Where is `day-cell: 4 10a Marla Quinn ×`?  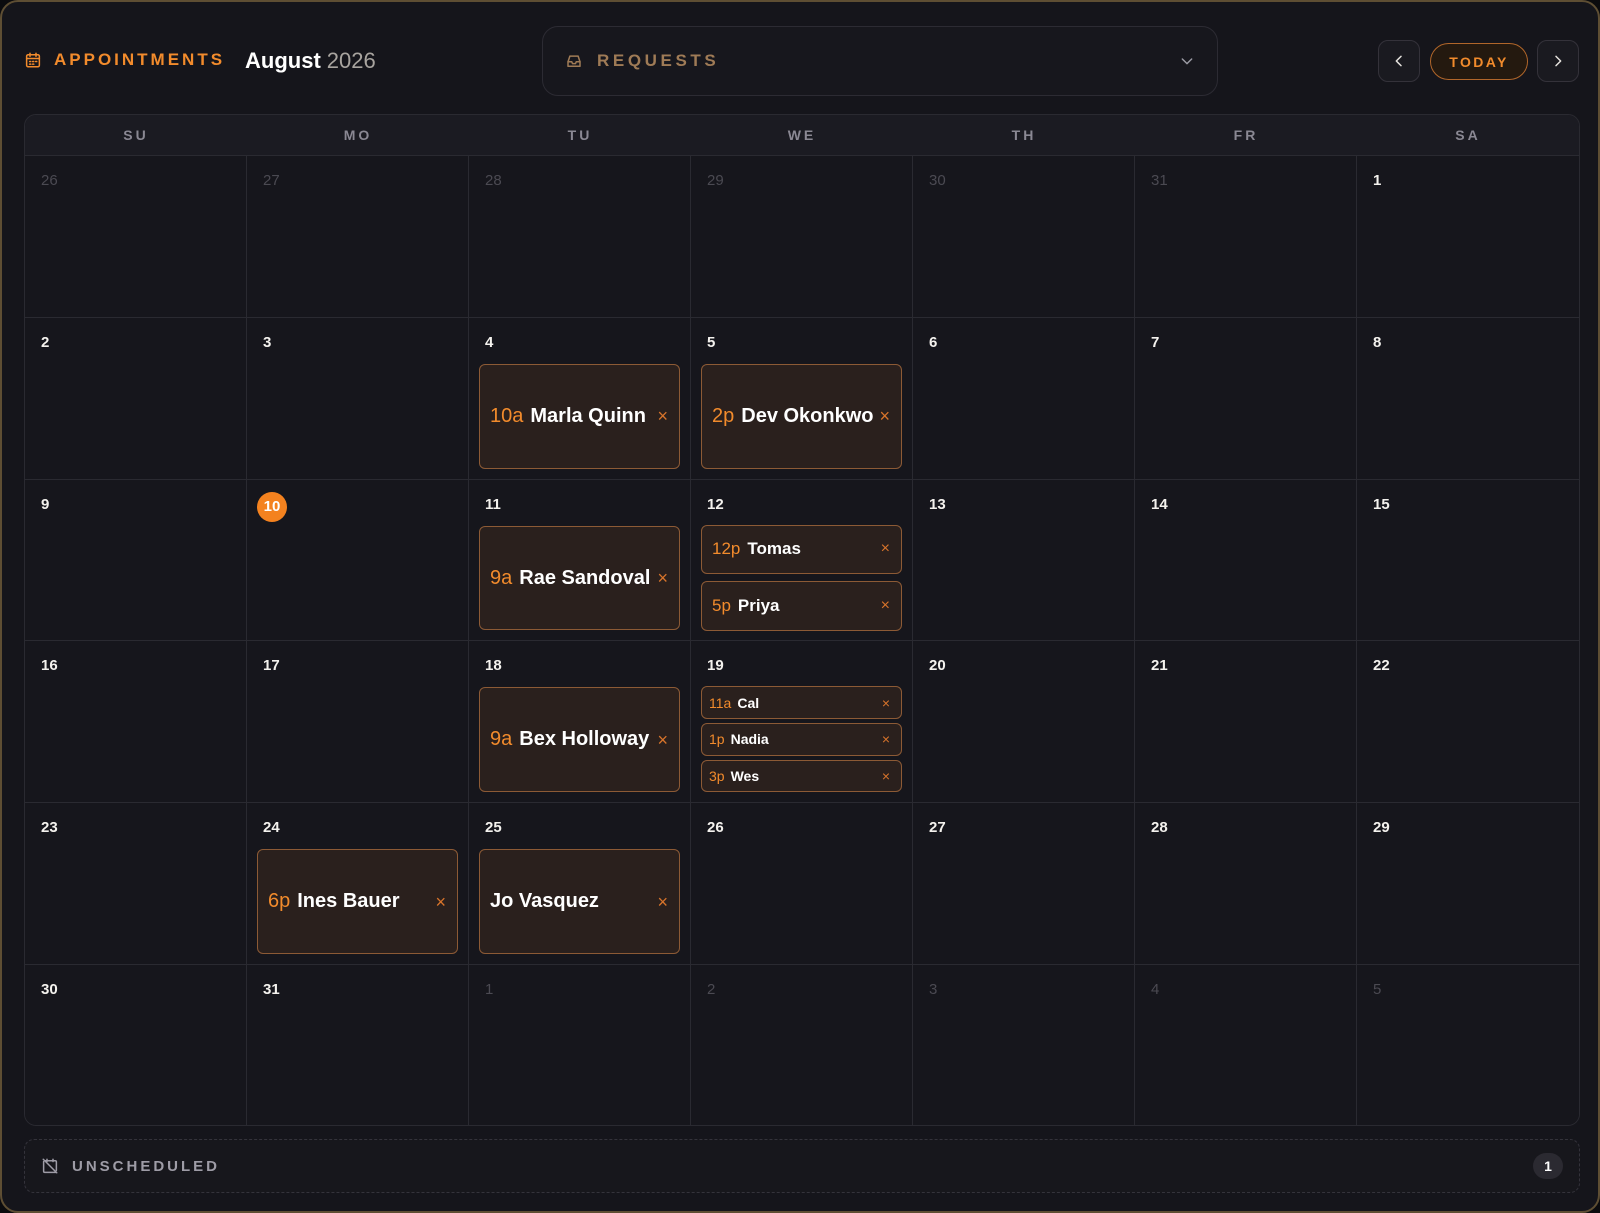
day-cell: 4 10a Marla Quinn × is located at coordinates (580, 398).